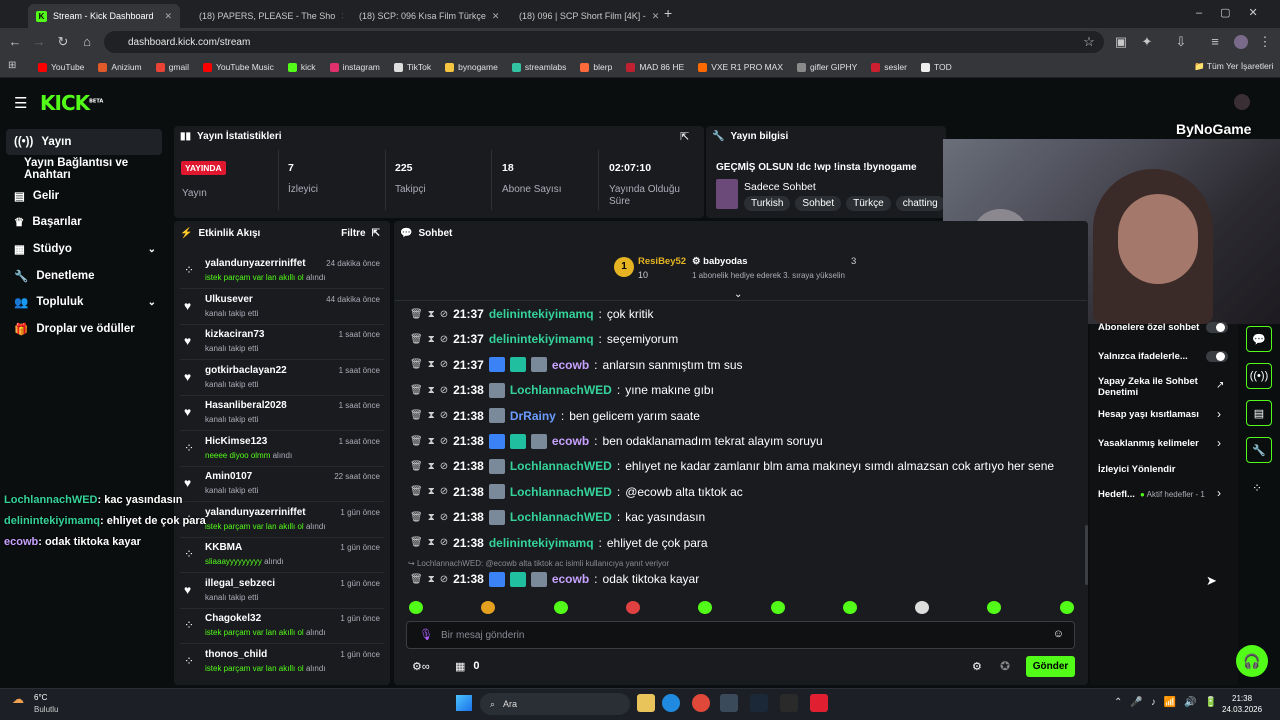 The height and width of the screenshot is (720, 1280). Describe the element at coordinates (701, 703) in the screenshot. I see `chrome-icon` at that location.